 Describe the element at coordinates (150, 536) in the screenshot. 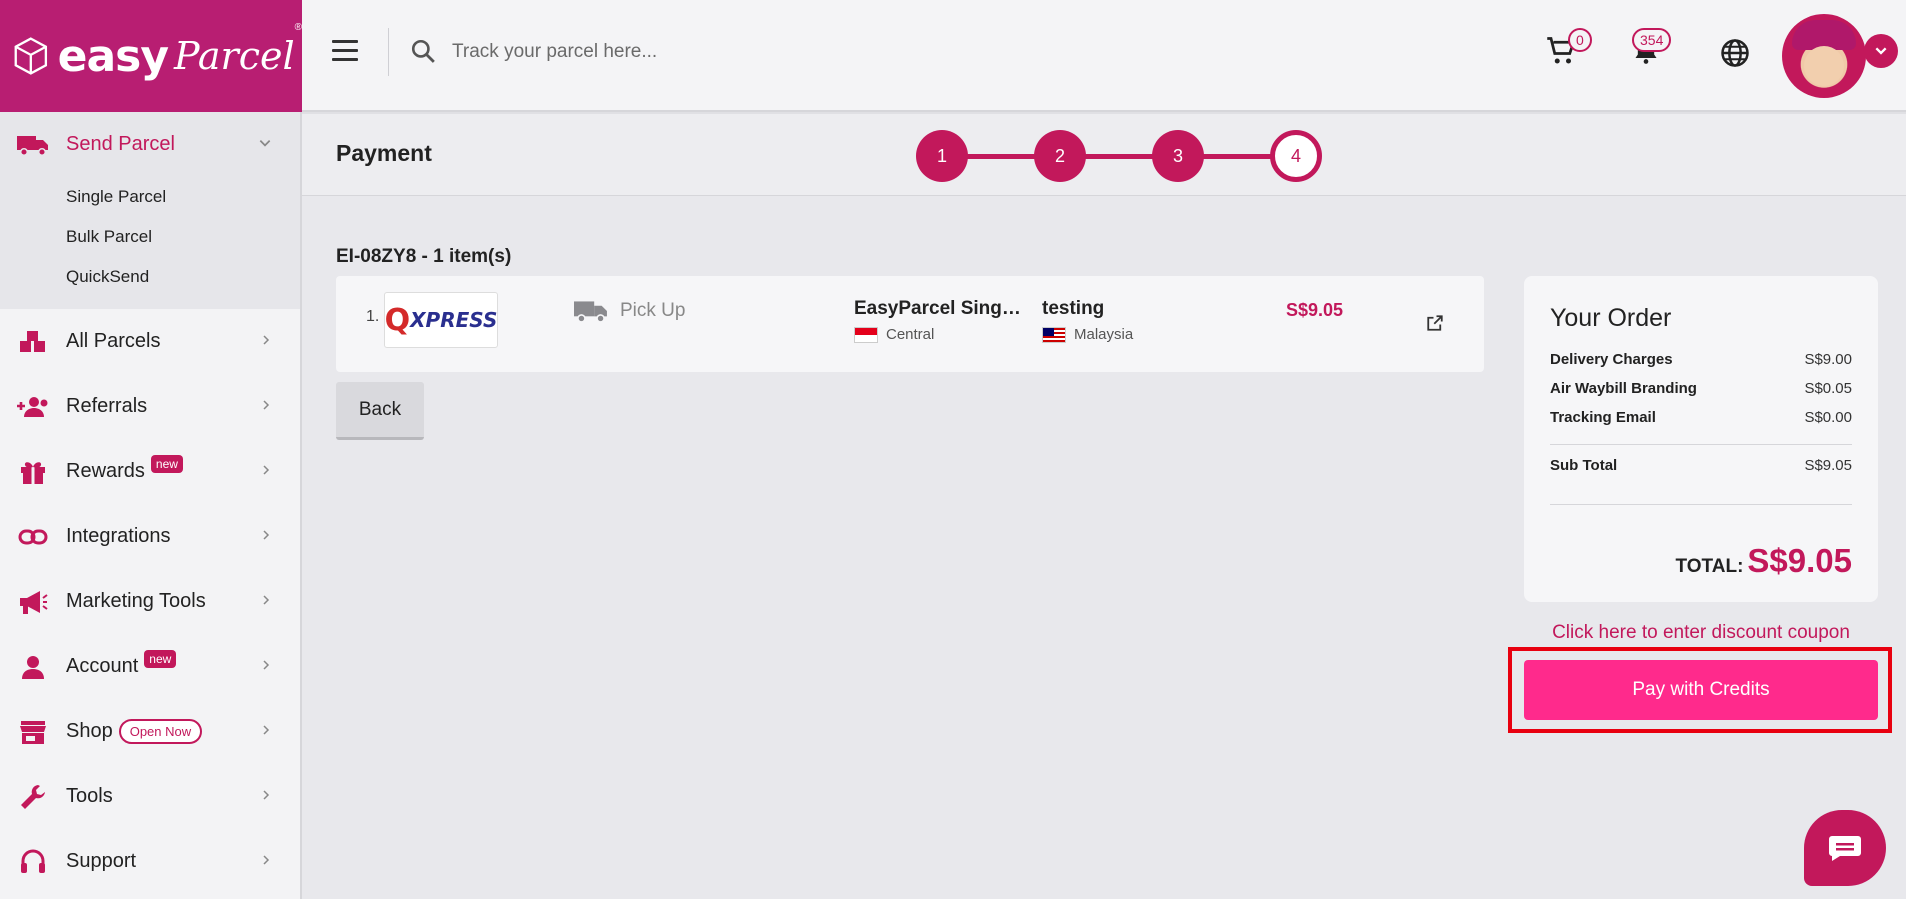

I see `sidebar-item-integrations: Integrations` at that location.